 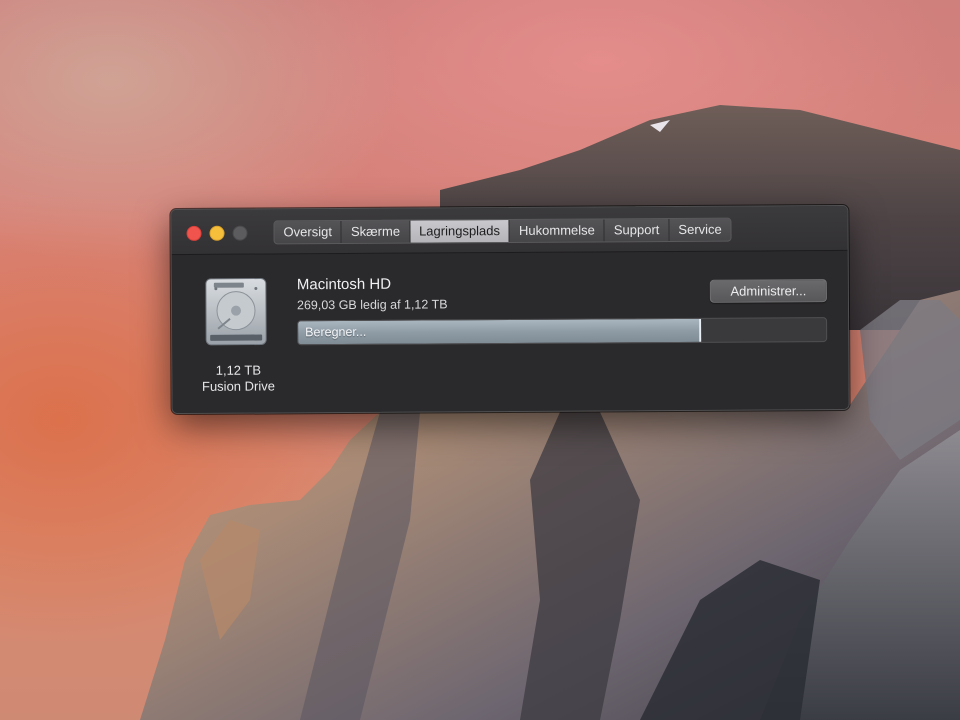 What do you see at coordinates (344, 284) in the screenshot?
I see `volume-name: Macintosh HD` at bounding box center [344, 284].